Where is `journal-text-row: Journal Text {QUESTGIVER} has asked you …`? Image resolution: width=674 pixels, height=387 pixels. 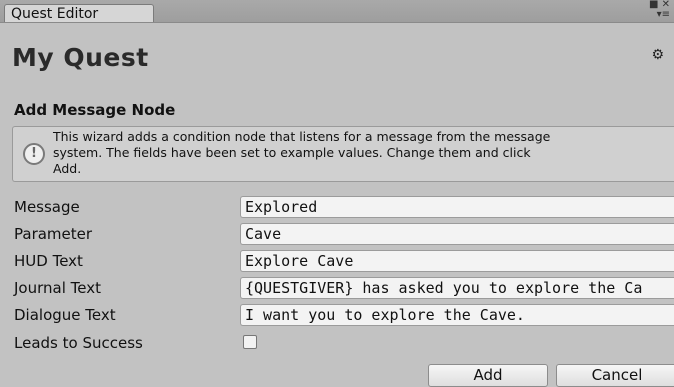 journal-text-row: Journal Text {QUESTGIVER} has asked you … is located at coordinates (337, 288).